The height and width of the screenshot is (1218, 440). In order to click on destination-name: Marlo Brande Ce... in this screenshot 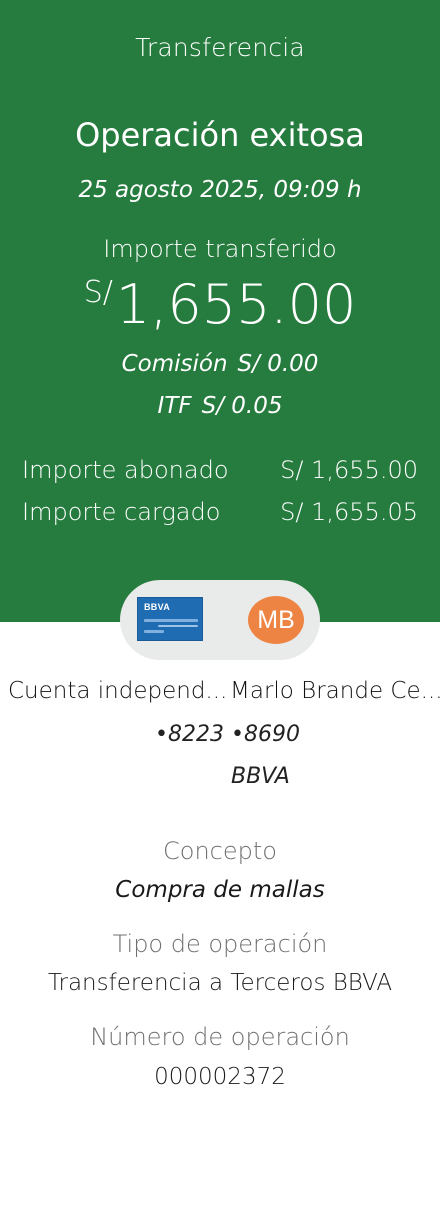, I will do `click(335, 691)`.